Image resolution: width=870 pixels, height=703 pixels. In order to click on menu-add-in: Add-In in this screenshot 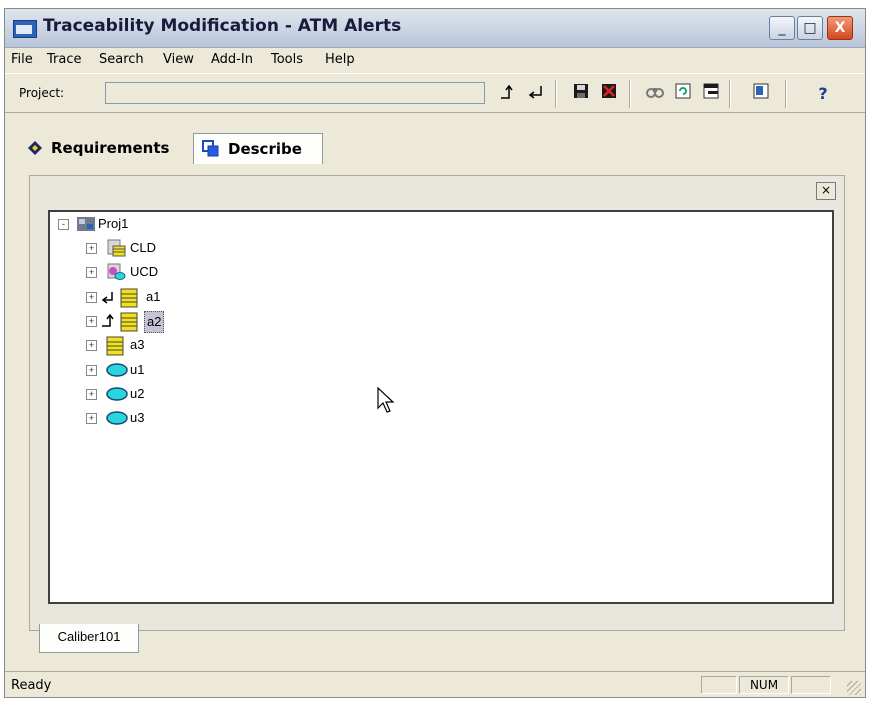, I will do `click(232, 59)`.